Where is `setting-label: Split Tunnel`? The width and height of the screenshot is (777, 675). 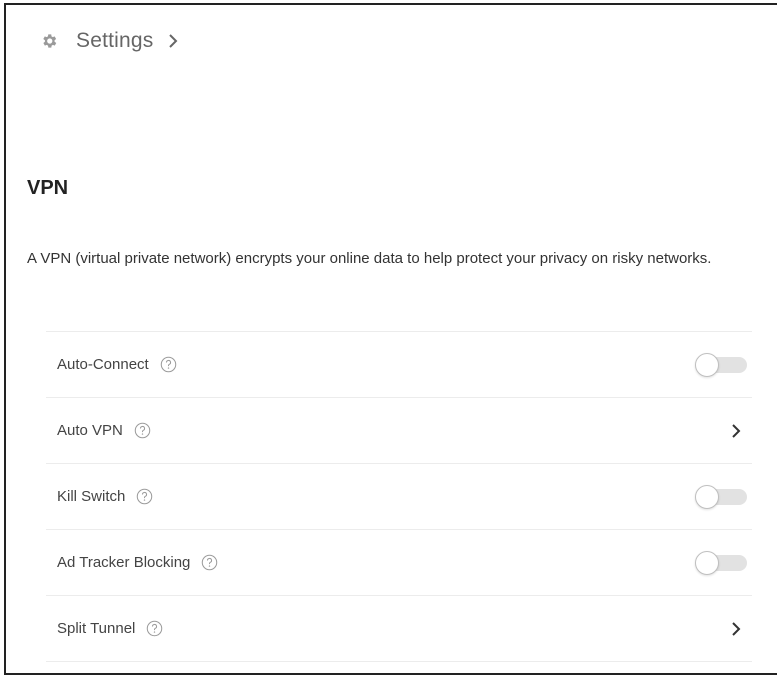 setting-label: Split Tunnel is located at coordinates (96, 628).